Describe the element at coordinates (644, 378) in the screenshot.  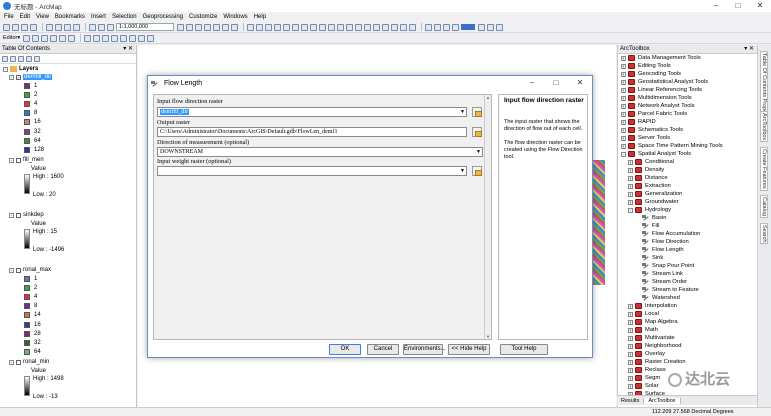
I see `toolset-item: + Segm` at that location.